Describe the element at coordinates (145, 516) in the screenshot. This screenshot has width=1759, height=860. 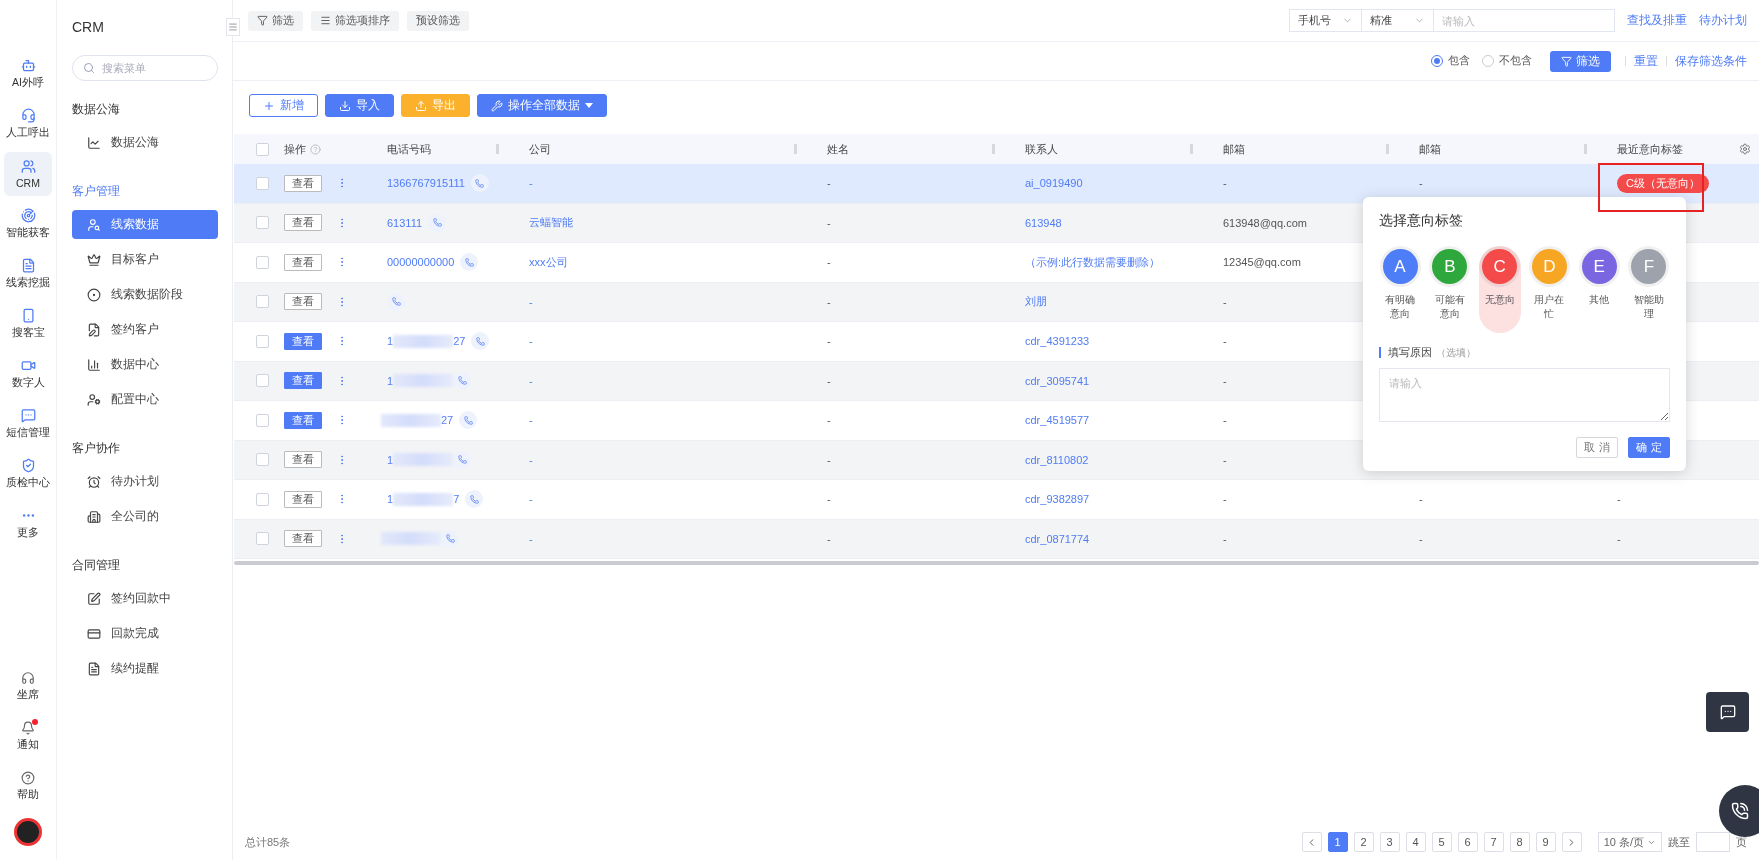
I see `menu-item: 全公司的` at that location.